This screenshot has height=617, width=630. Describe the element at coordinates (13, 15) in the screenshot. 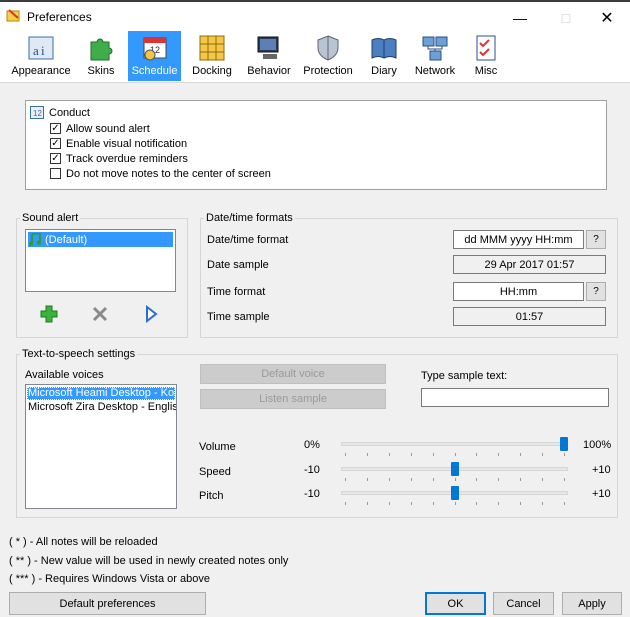

I see `app-icon` at that location.